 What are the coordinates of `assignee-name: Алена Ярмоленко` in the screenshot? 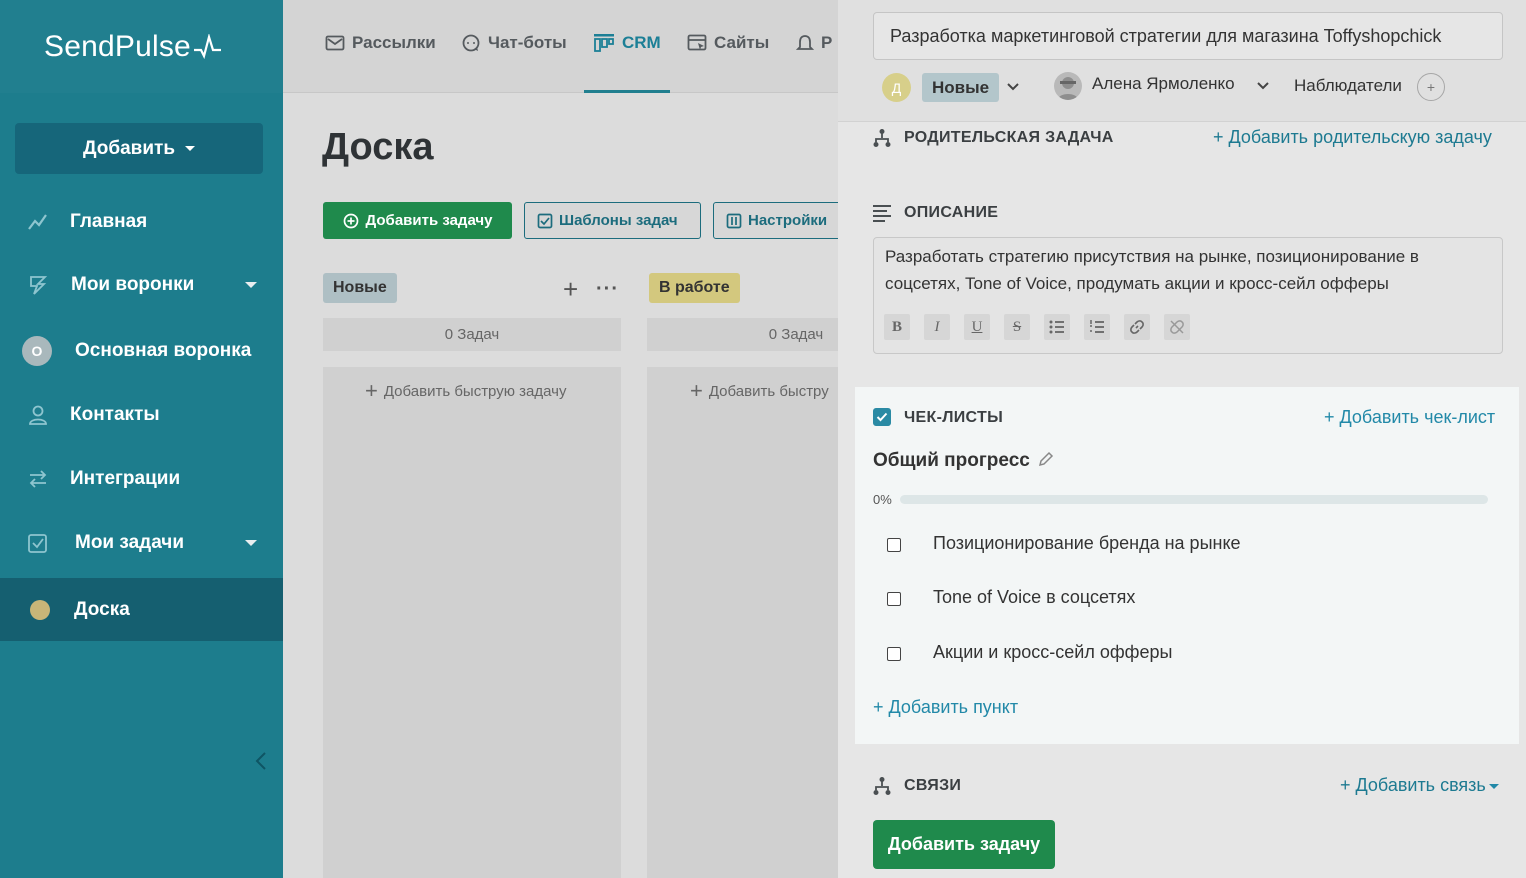 It's located at (1163, 84).